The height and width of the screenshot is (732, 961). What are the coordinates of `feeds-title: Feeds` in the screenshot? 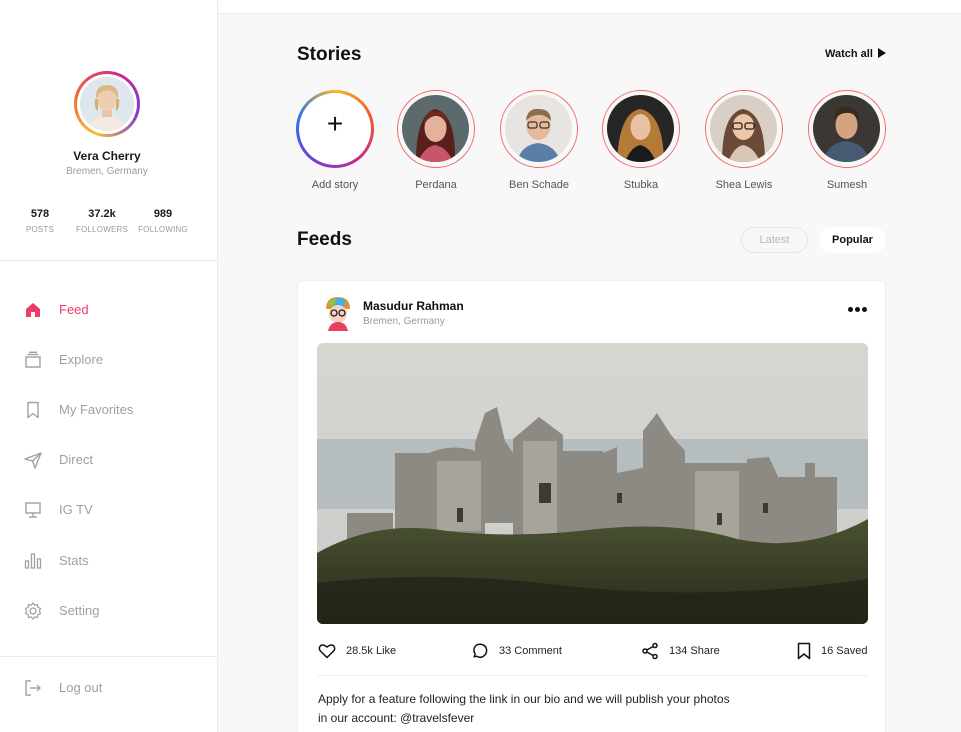 It's located at (324, 239).